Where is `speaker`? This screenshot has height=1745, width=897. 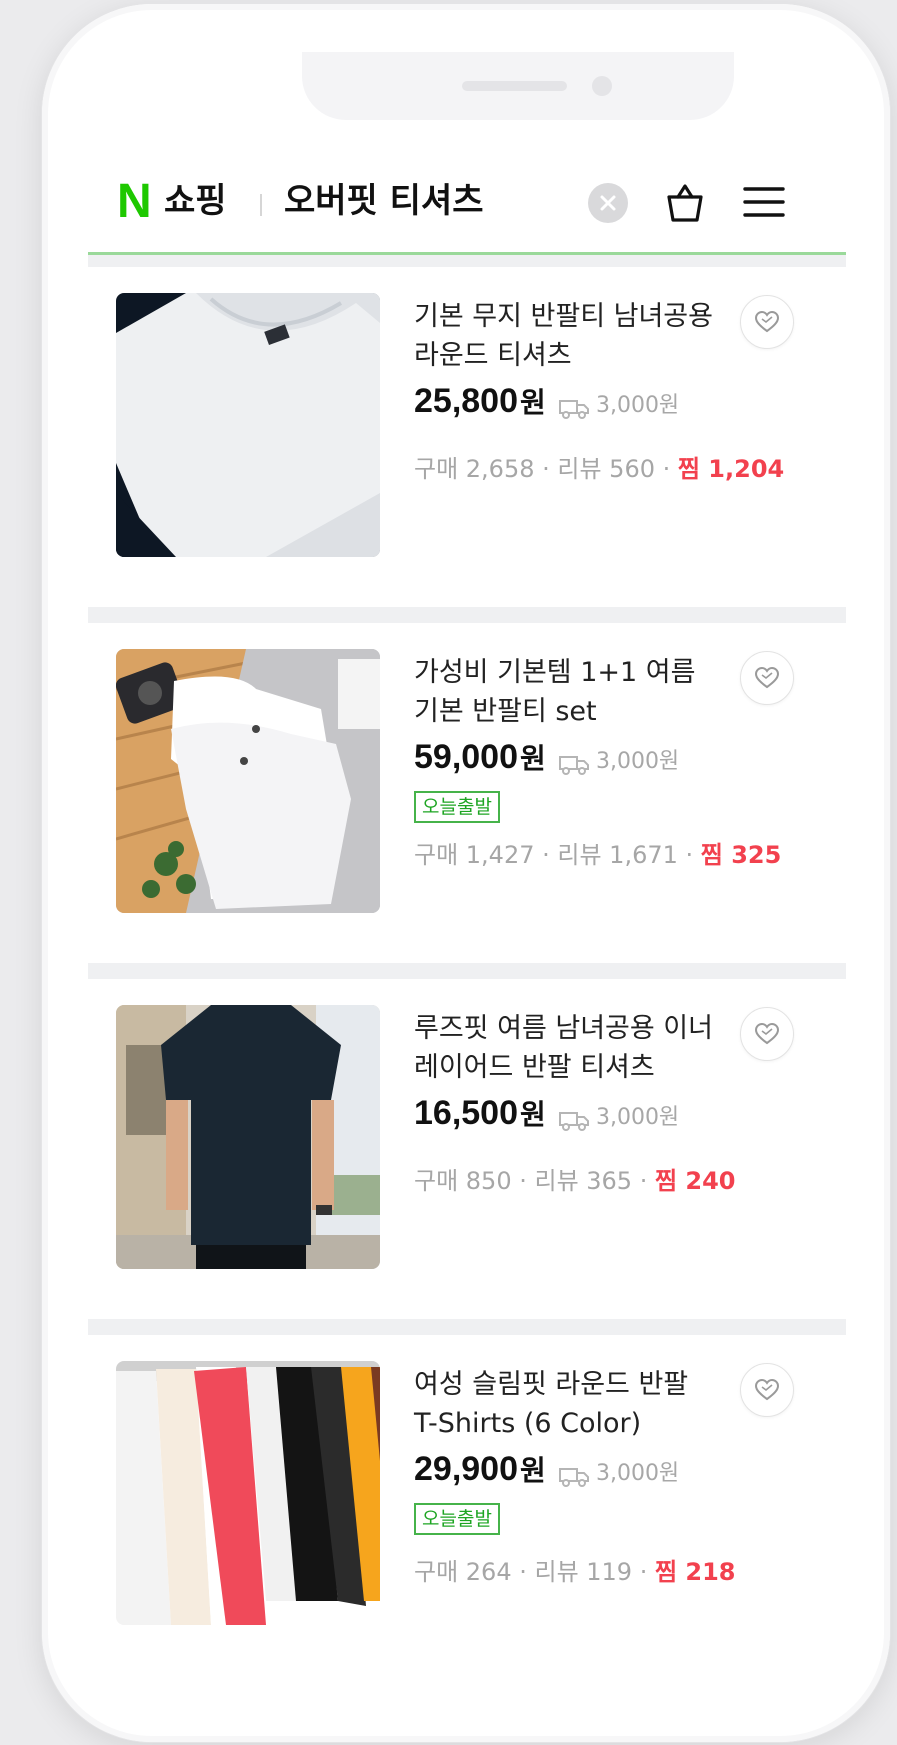 speaker is located at coordinates (514, 86).